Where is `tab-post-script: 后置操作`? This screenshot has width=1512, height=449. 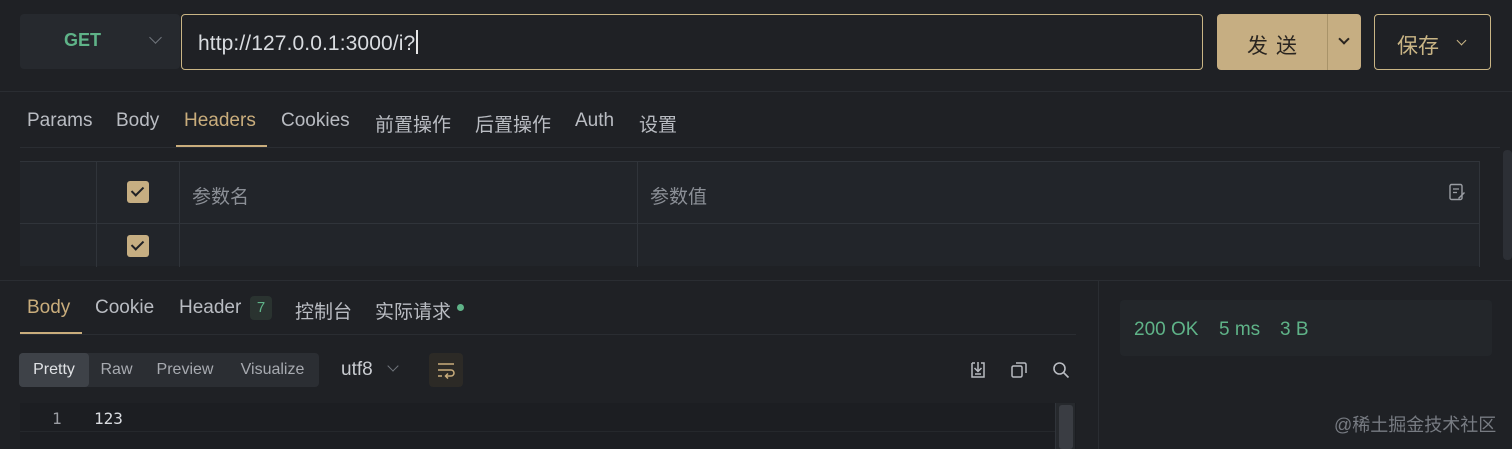 tab-post-script: 后置操作 is located at coordinates (513, 123).